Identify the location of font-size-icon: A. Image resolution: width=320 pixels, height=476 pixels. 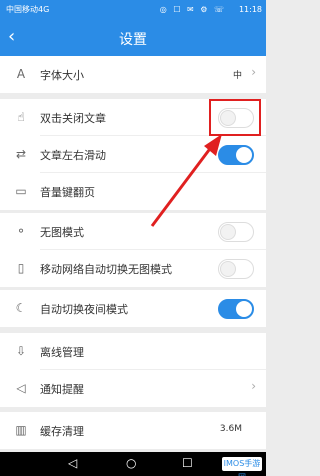
(21, 74).